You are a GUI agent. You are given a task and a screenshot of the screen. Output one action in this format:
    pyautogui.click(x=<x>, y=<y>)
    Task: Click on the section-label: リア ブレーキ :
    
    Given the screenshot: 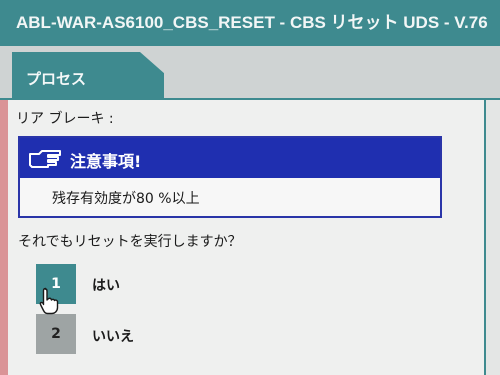 What is the action you would take?
    pyautogui.click(x=65, y=119)
    